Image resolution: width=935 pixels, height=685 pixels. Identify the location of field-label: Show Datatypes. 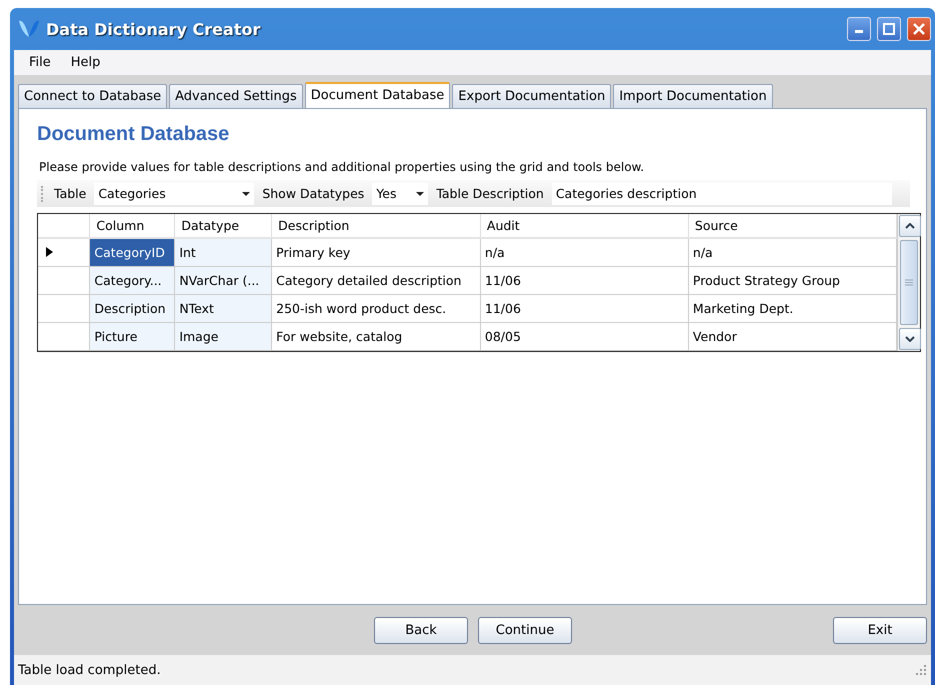
(313, 193).